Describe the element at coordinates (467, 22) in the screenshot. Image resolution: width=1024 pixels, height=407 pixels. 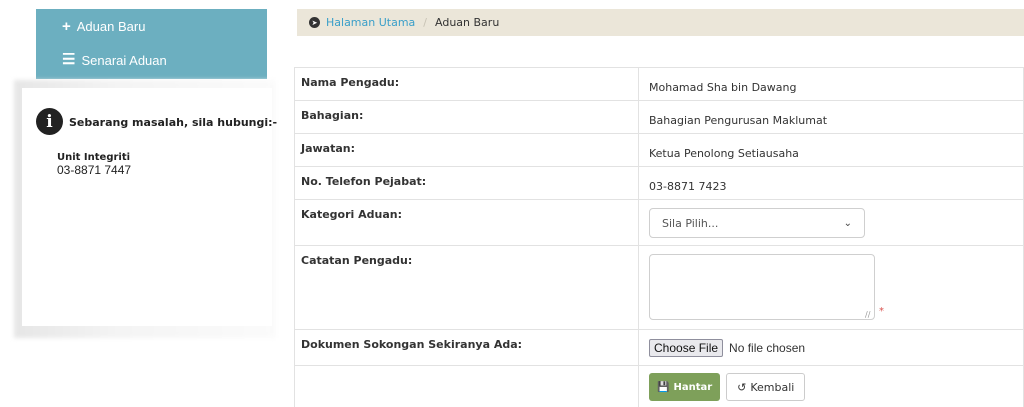
I see `breadcrumb-current: Aduan Baru` at that location.